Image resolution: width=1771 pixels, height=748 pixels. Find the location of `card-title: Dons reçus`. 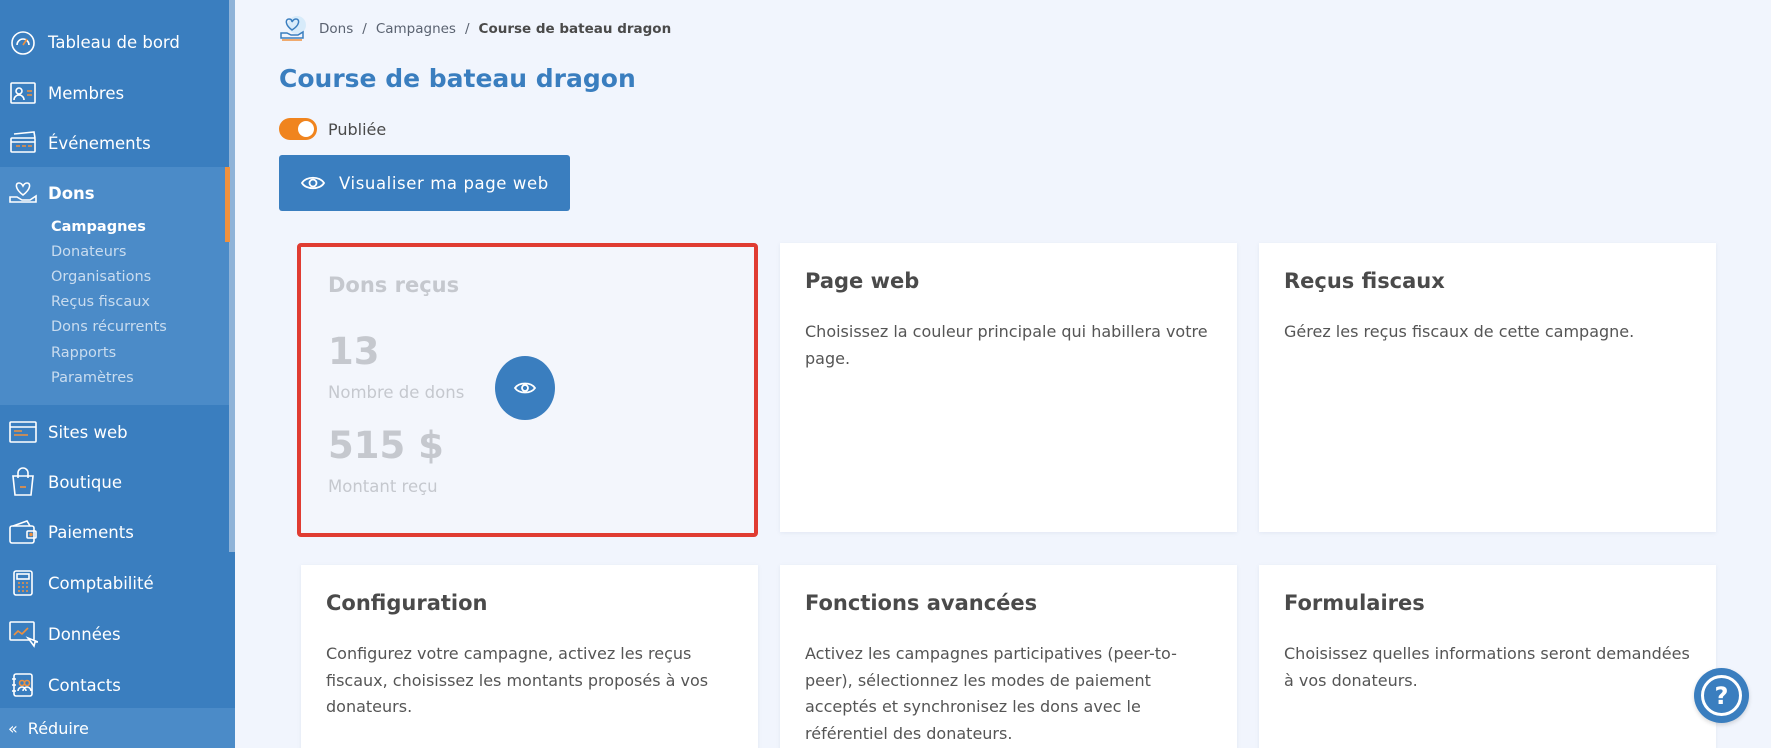

card-title: Dons reçus is located at coordinates (394, 285).